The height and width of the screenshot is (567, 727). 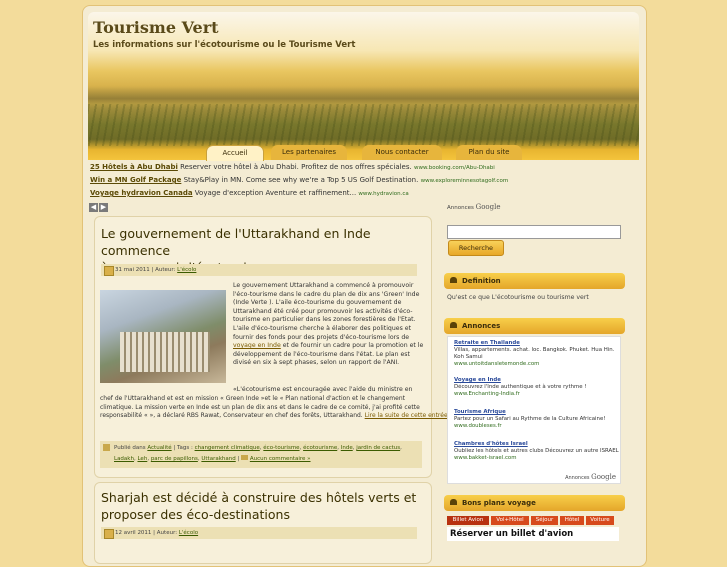 What do you see at coordinates (174, 459) in the screenshot?
I see `tag-link: parc de papillons` at bounding box center [174, 459].